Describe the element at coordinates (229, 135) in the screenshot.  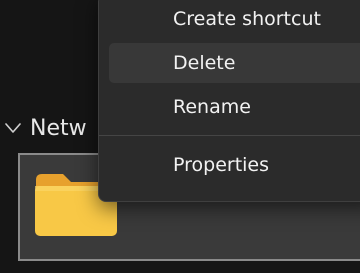
I see `menu-divider` at that location.